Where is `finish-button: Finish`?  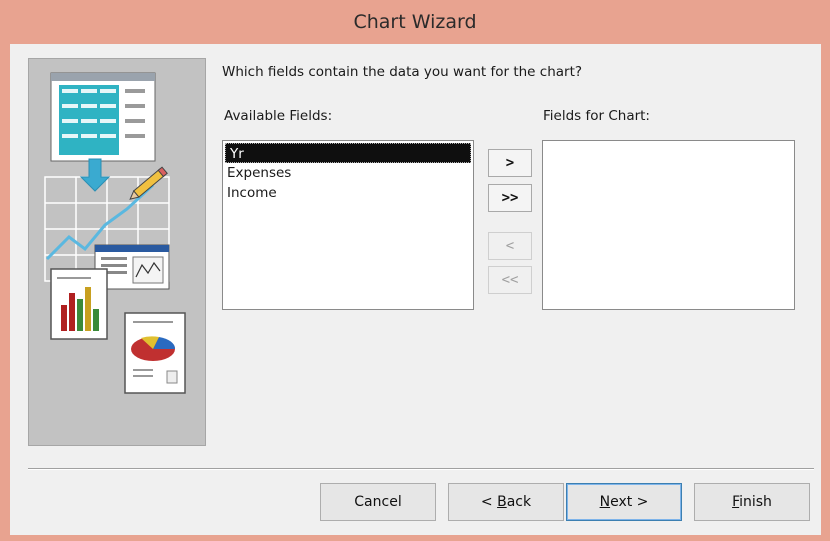
finish-button: Finish is located at coordinates (752, 502).